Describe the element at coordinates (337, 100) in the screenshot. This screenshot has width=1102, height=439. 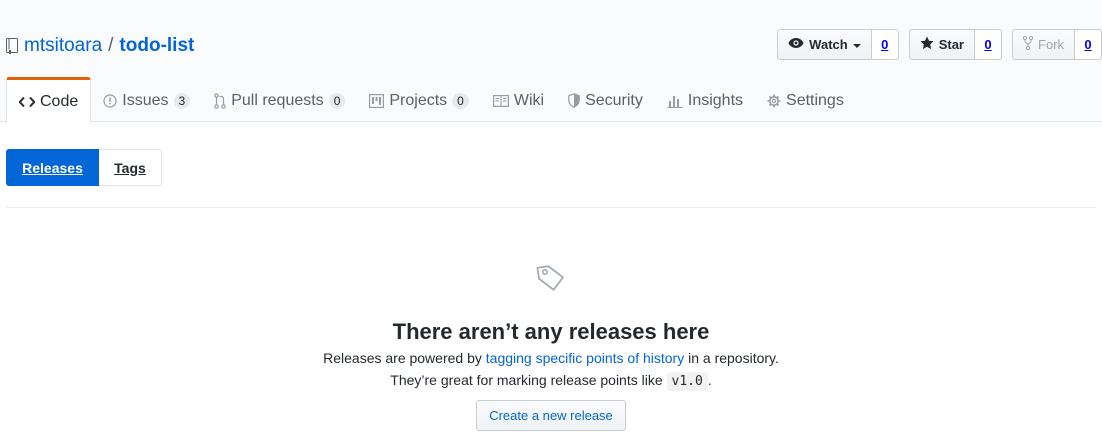
I see `pull-requests-counter: 0` at that location.